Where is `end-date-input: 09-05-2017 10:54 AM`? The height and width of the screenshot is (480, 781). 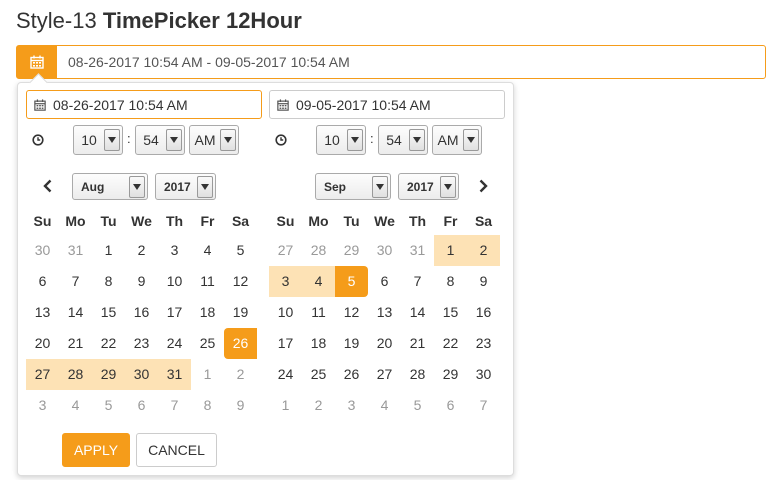 end-date-input: 09-05-2017 10:54 AM is located at coordinates (387, 104).